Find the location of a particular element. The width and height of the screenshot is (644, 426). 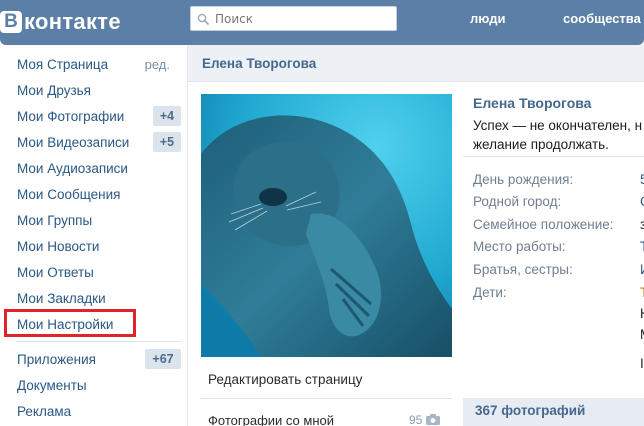

sidebar-item-messages: Мои Сообщения is located at coordinates (99, 194).